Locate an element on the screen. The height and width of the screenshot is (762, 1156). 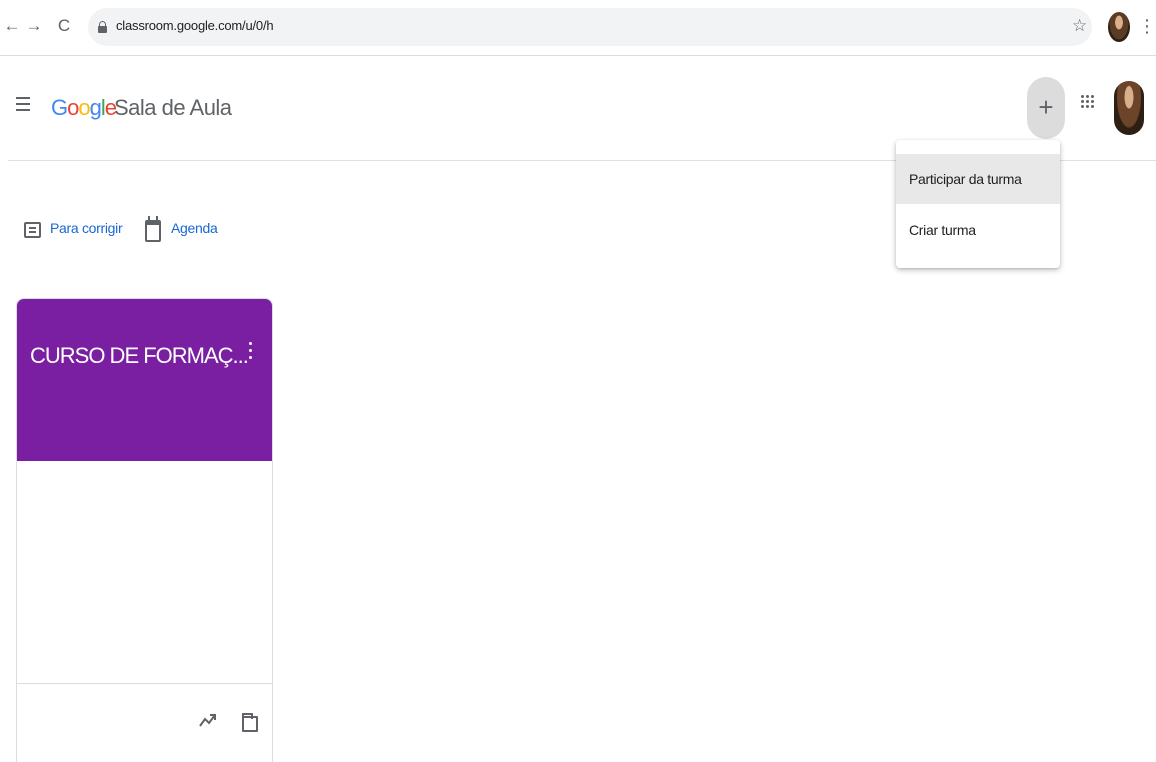
gradebook-trend-icon is located at coordinates (208, 720).